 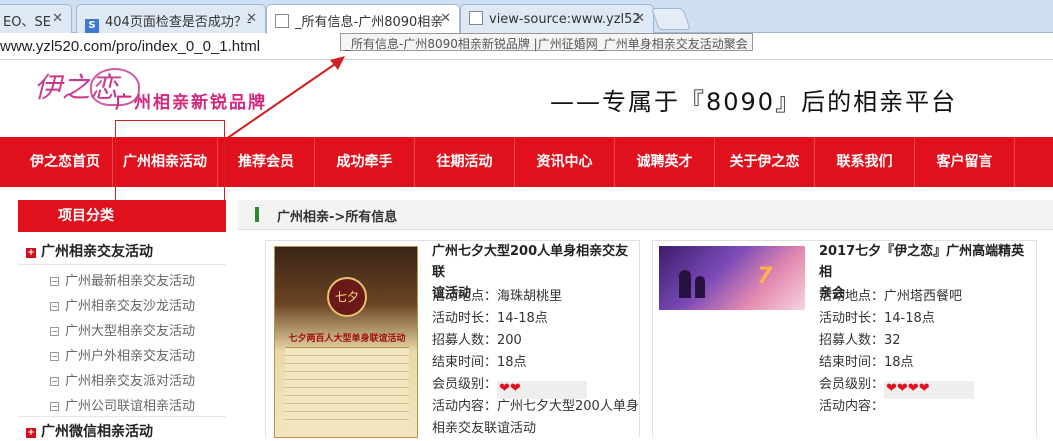 What do you see at coordinates (535, 406) in the screenshot?
I see `activity-content: 活动内容：广州七夕大型200人单身` at bounding box center [535, 406].